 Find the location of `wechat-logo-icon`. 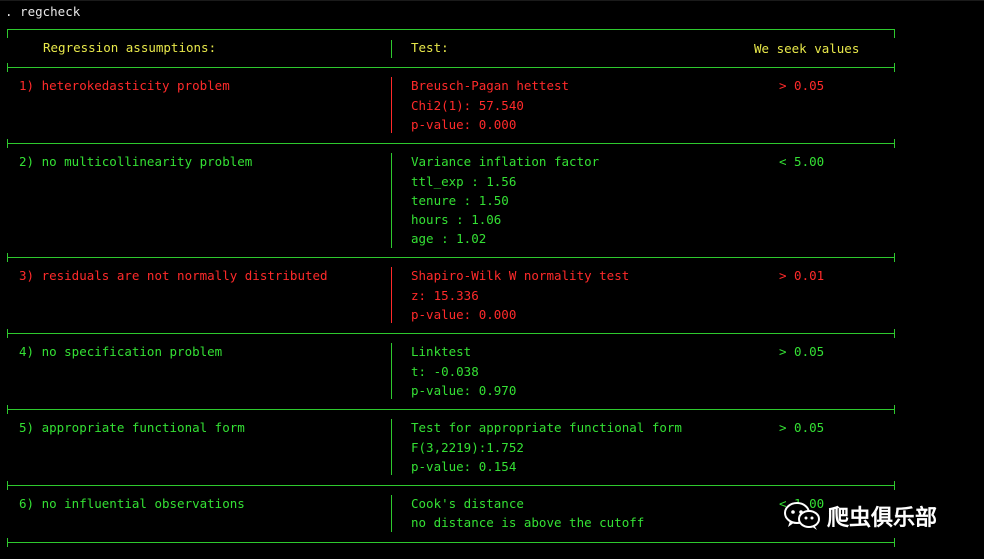

wechat-logo-icon is located at coordinates (802, 516).